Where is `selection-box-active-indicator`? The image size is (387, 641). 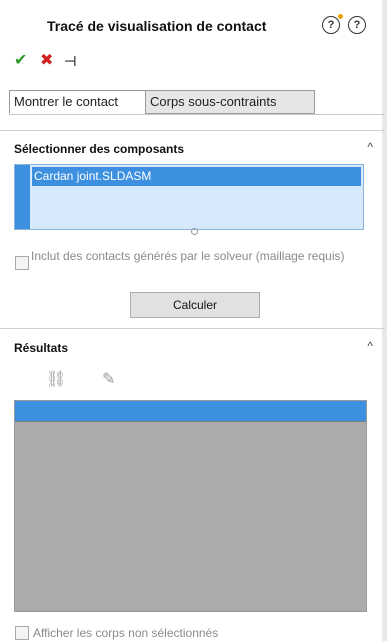
selection-box-active-indicator is located at coordinates (22, 197).